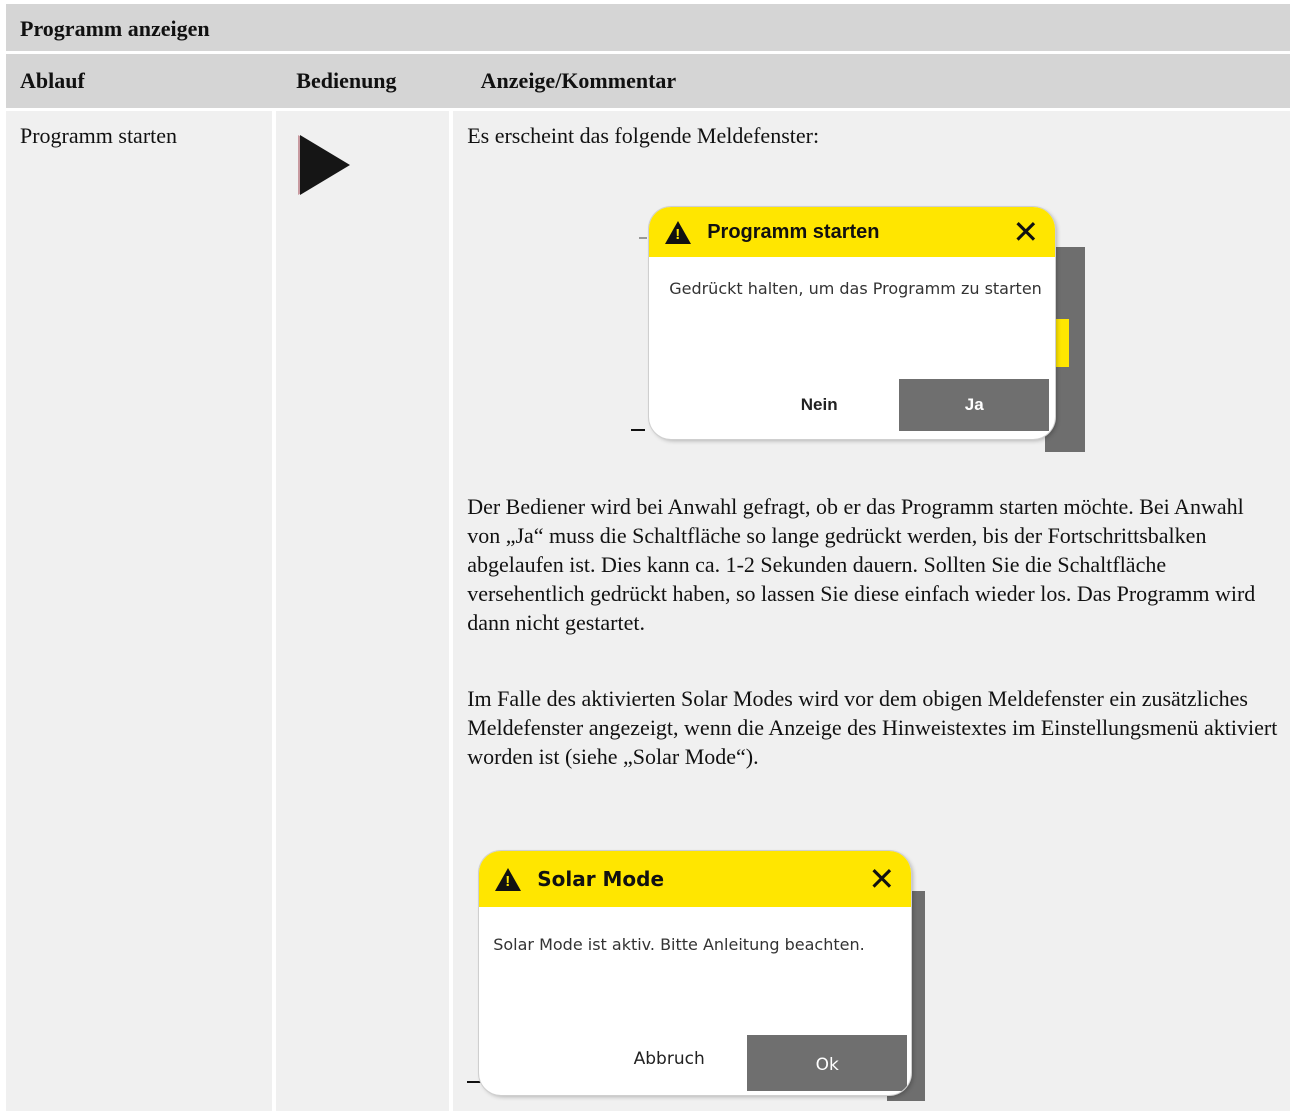 Image resolution: width=1290 pixels, height=1111 pixels. Describe the element at coordinates (648, 29) in the screenshot. I see `table-title: Programm anzeigen` at that location.